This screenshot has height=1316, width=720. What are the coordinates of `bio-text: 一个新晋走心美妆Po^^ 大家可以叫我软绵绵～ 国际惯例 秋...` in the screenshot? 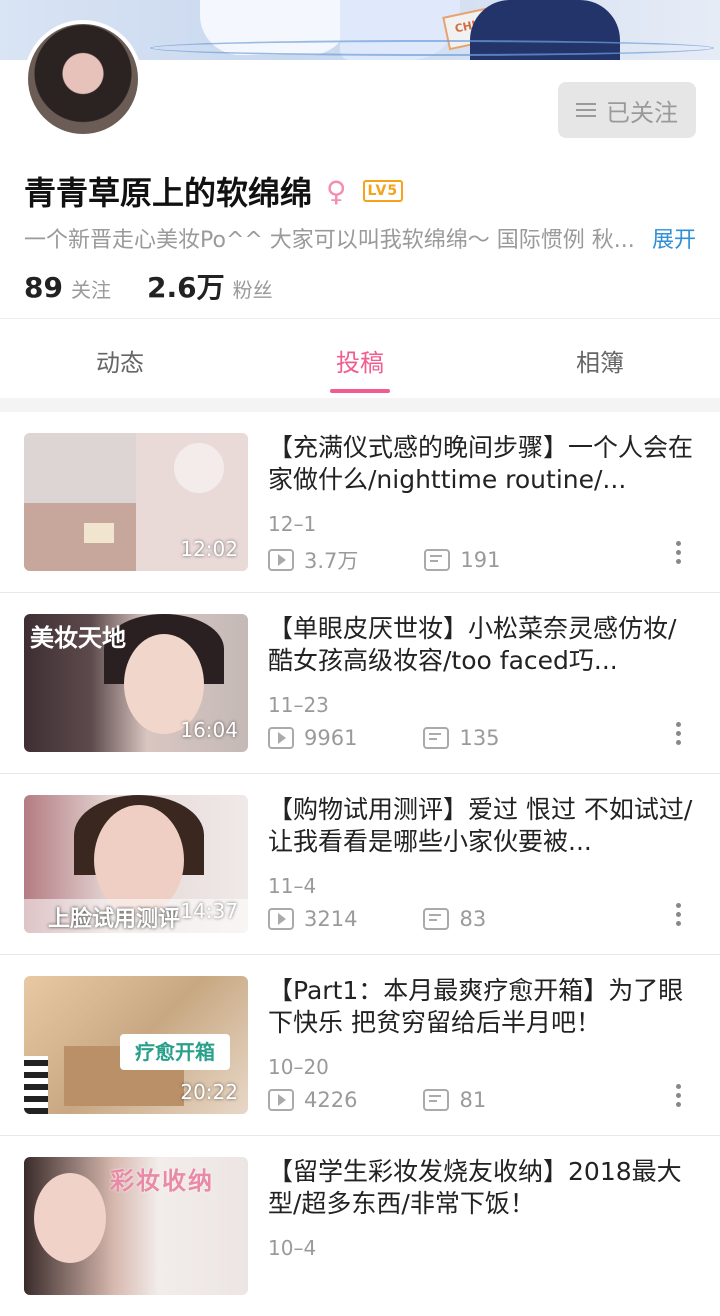 It's located at (329, 240).